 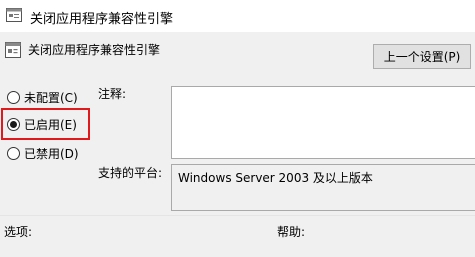 What do you see at coordinates (14, 15) in the screenshot?
I see `policy-window-icon` at bounding box center [14, 15].